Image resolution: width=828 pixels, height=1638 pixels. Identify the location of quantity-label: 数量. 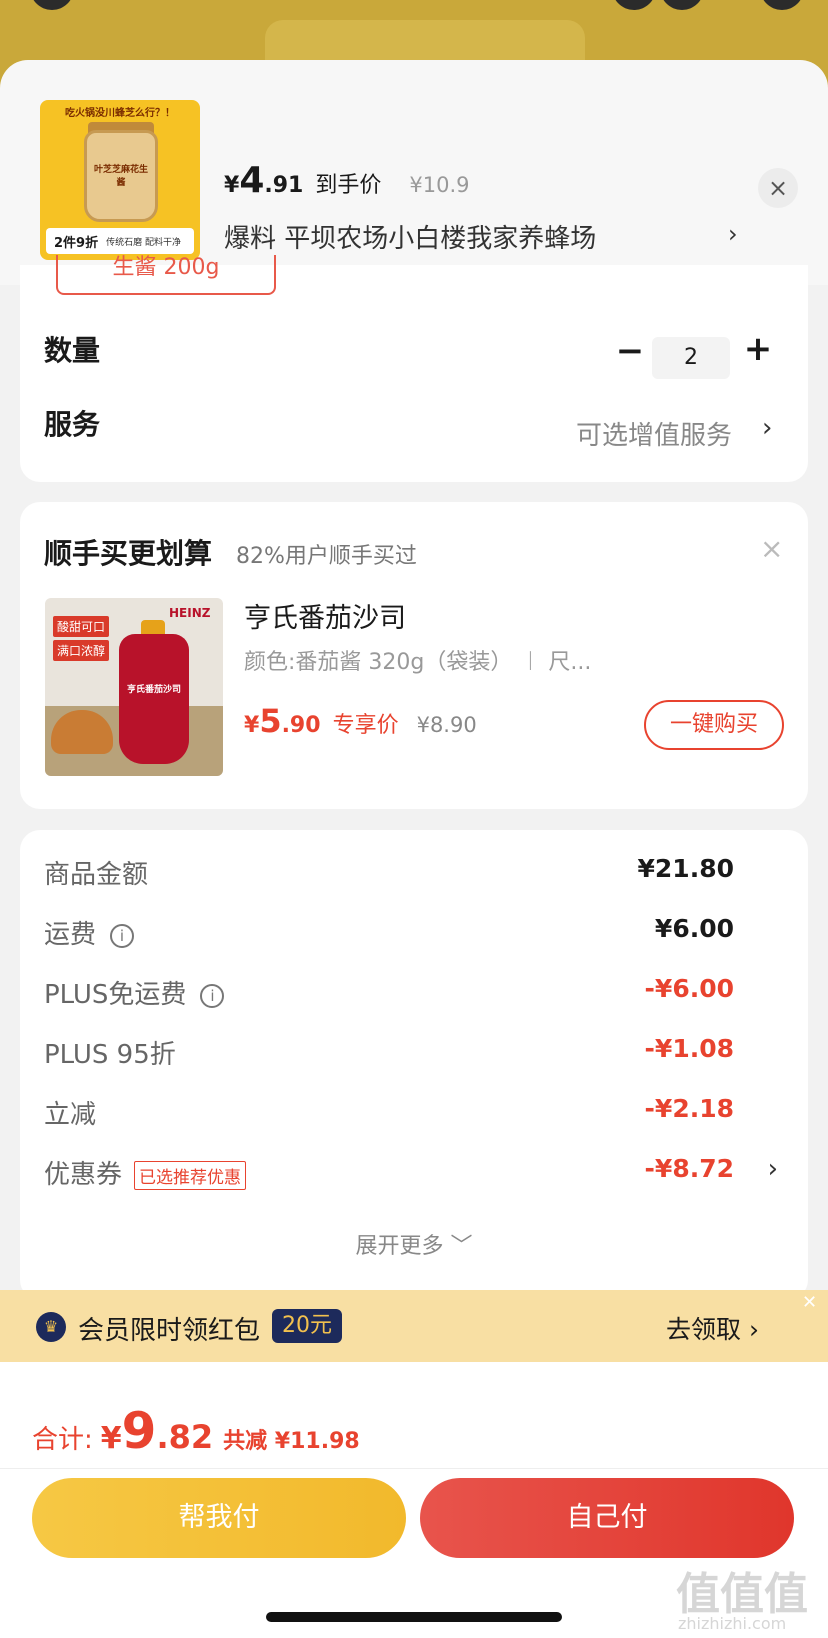
(72, 350).